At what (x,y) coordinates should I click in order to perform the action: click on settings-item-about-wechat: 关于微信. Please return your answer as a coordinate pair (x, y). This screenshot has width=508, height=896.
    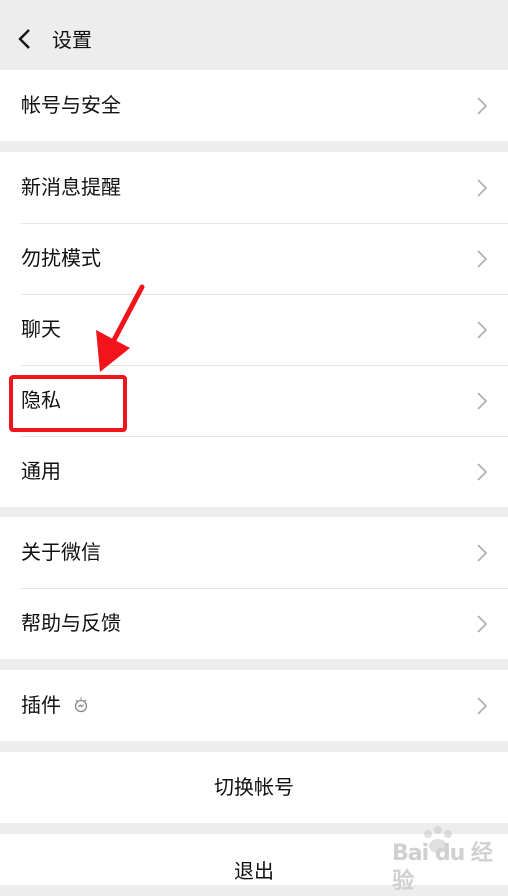
    Looking at the image, I should click on (254, 552).